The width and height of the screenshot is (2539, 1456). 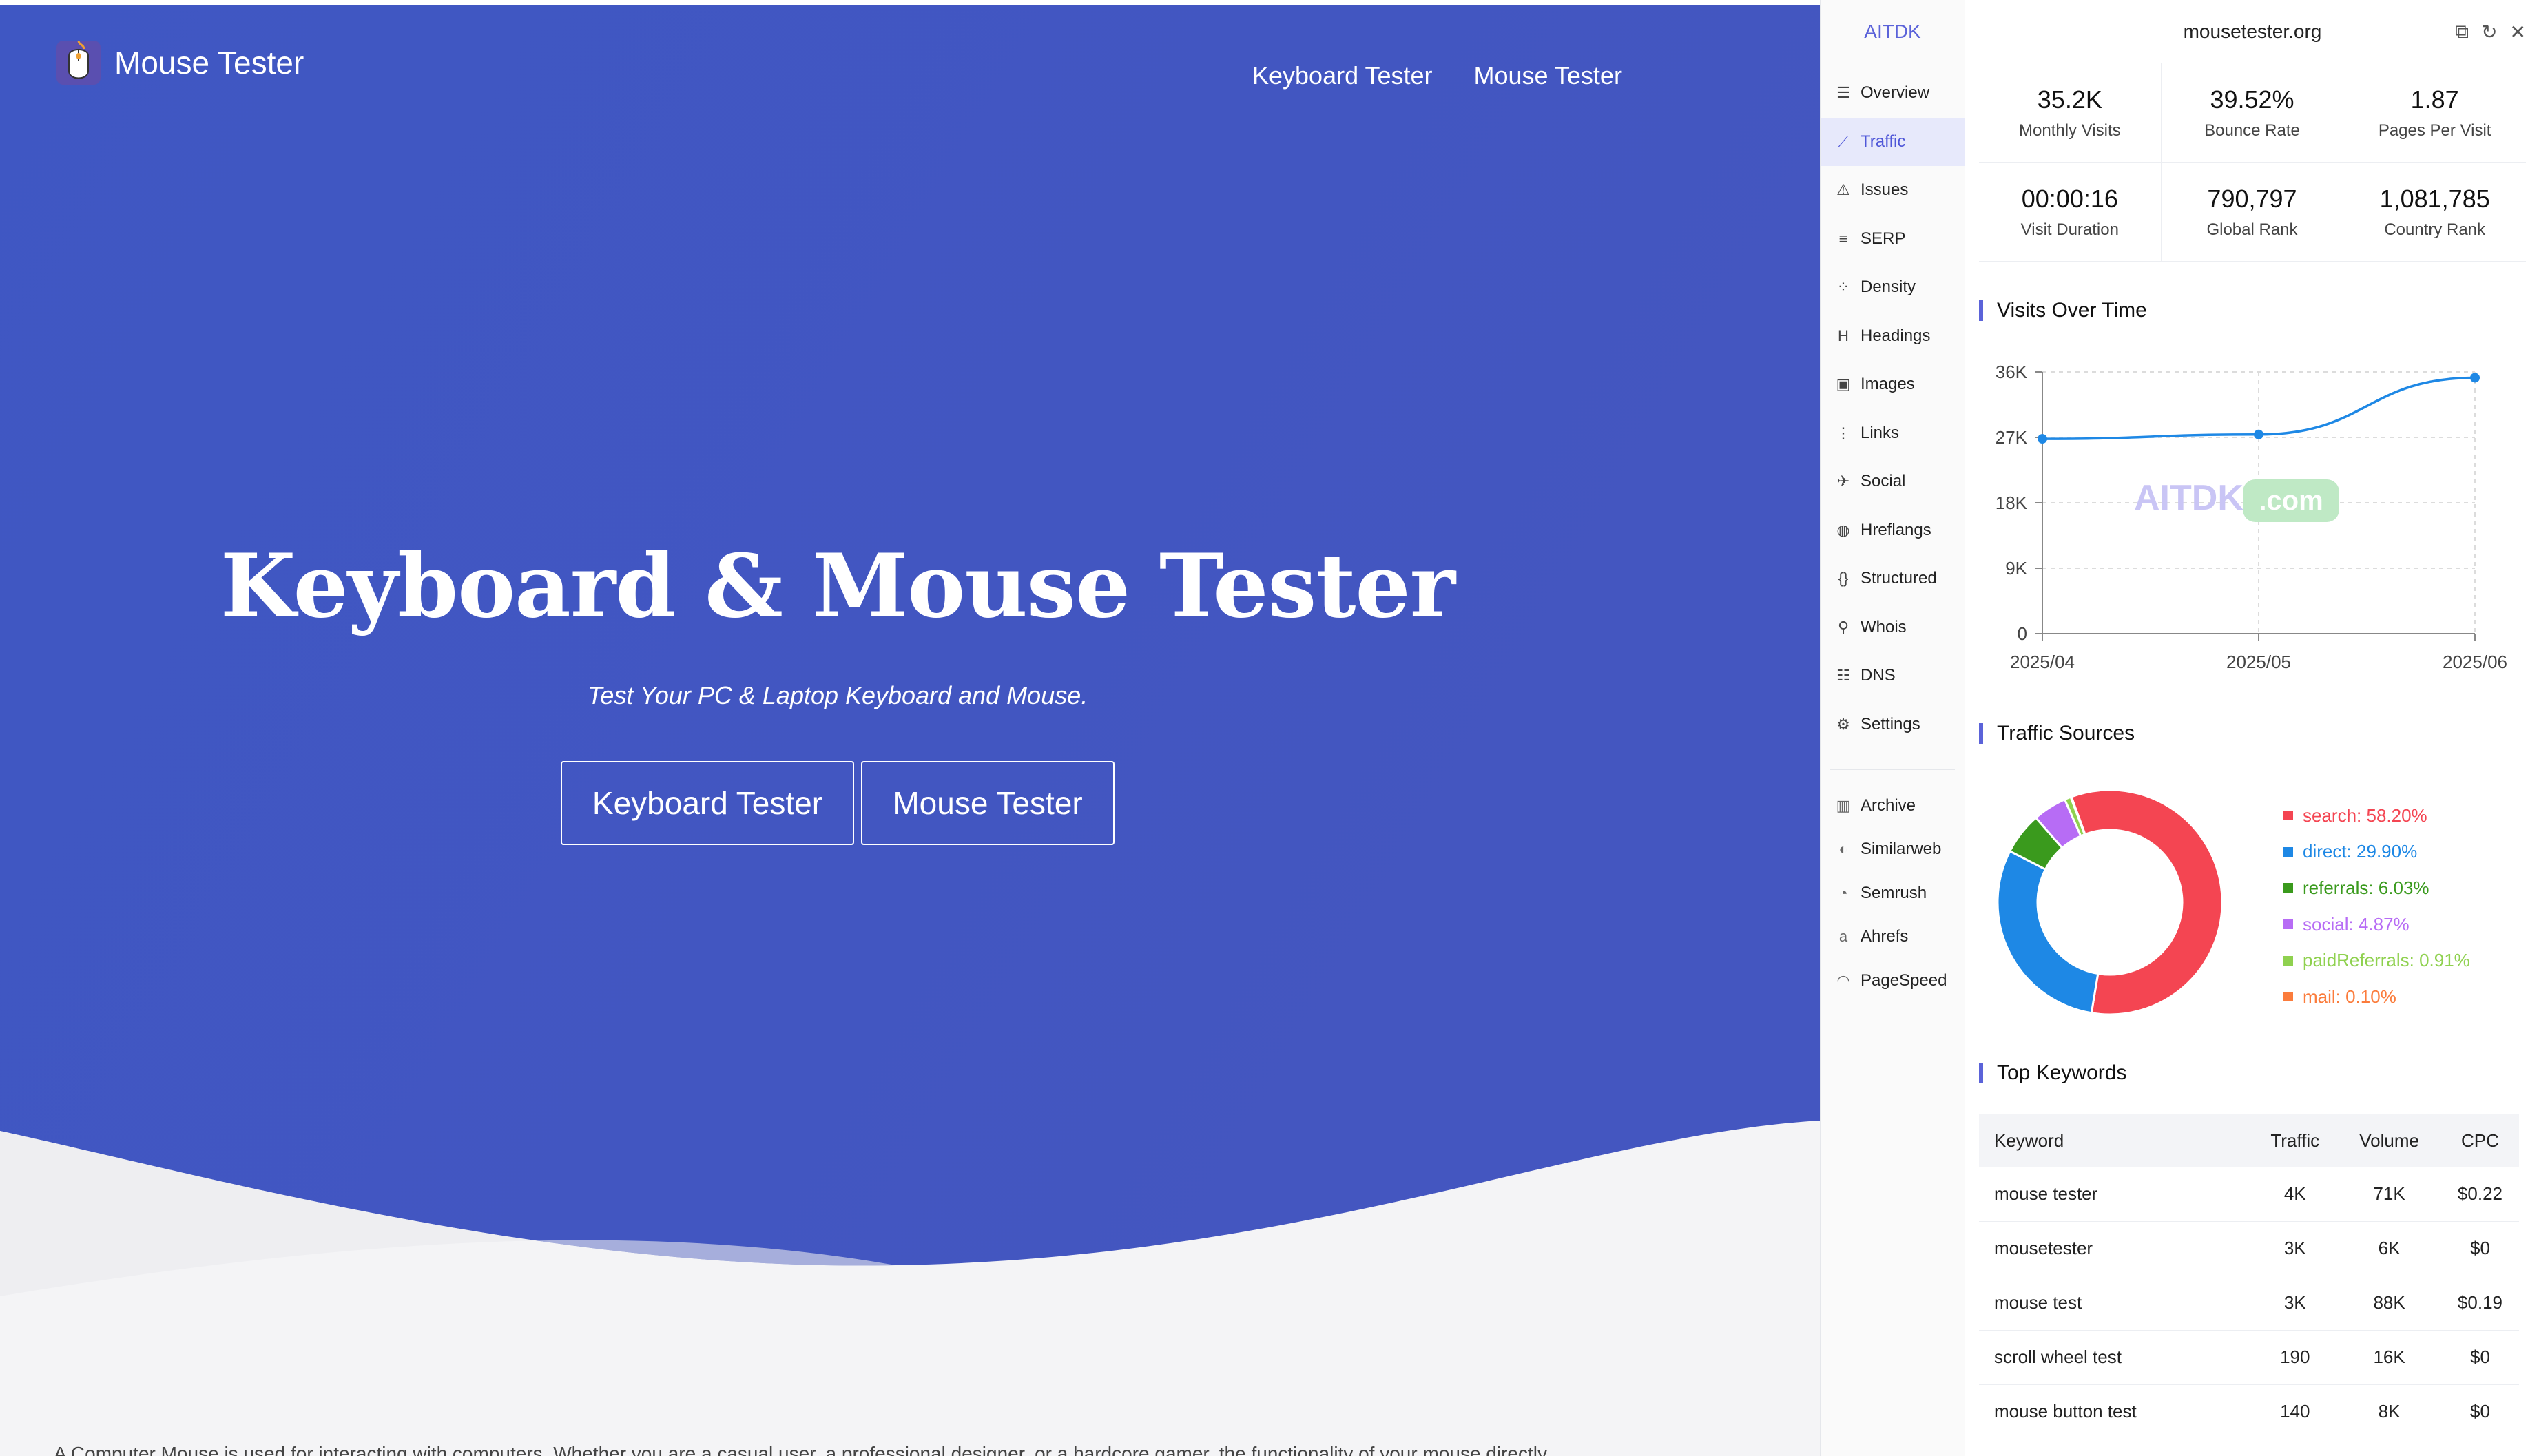 I want to click on aitdk-brand: AITDK, so click(x=1893, y=31).